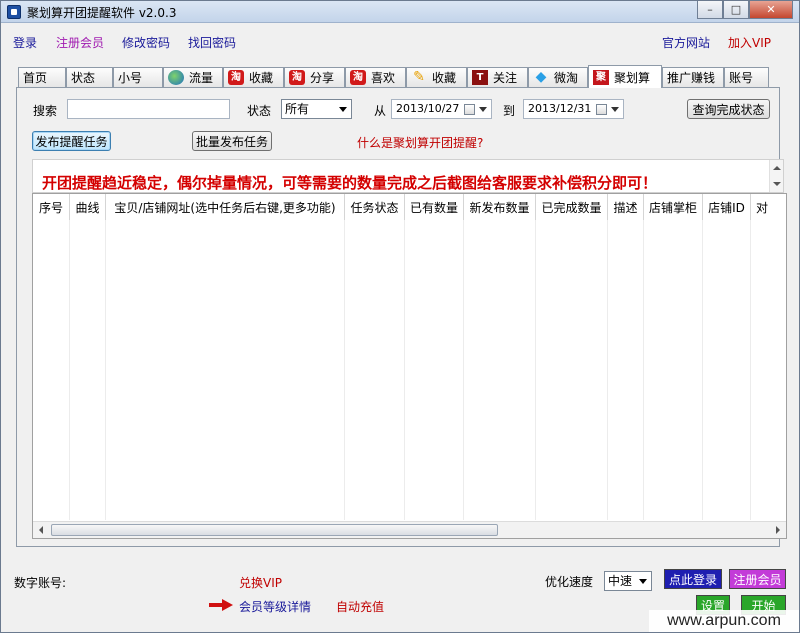 This screenshot has height=633, width=800. I want to click on register-member-button: 注册会员, so click(757, 579).